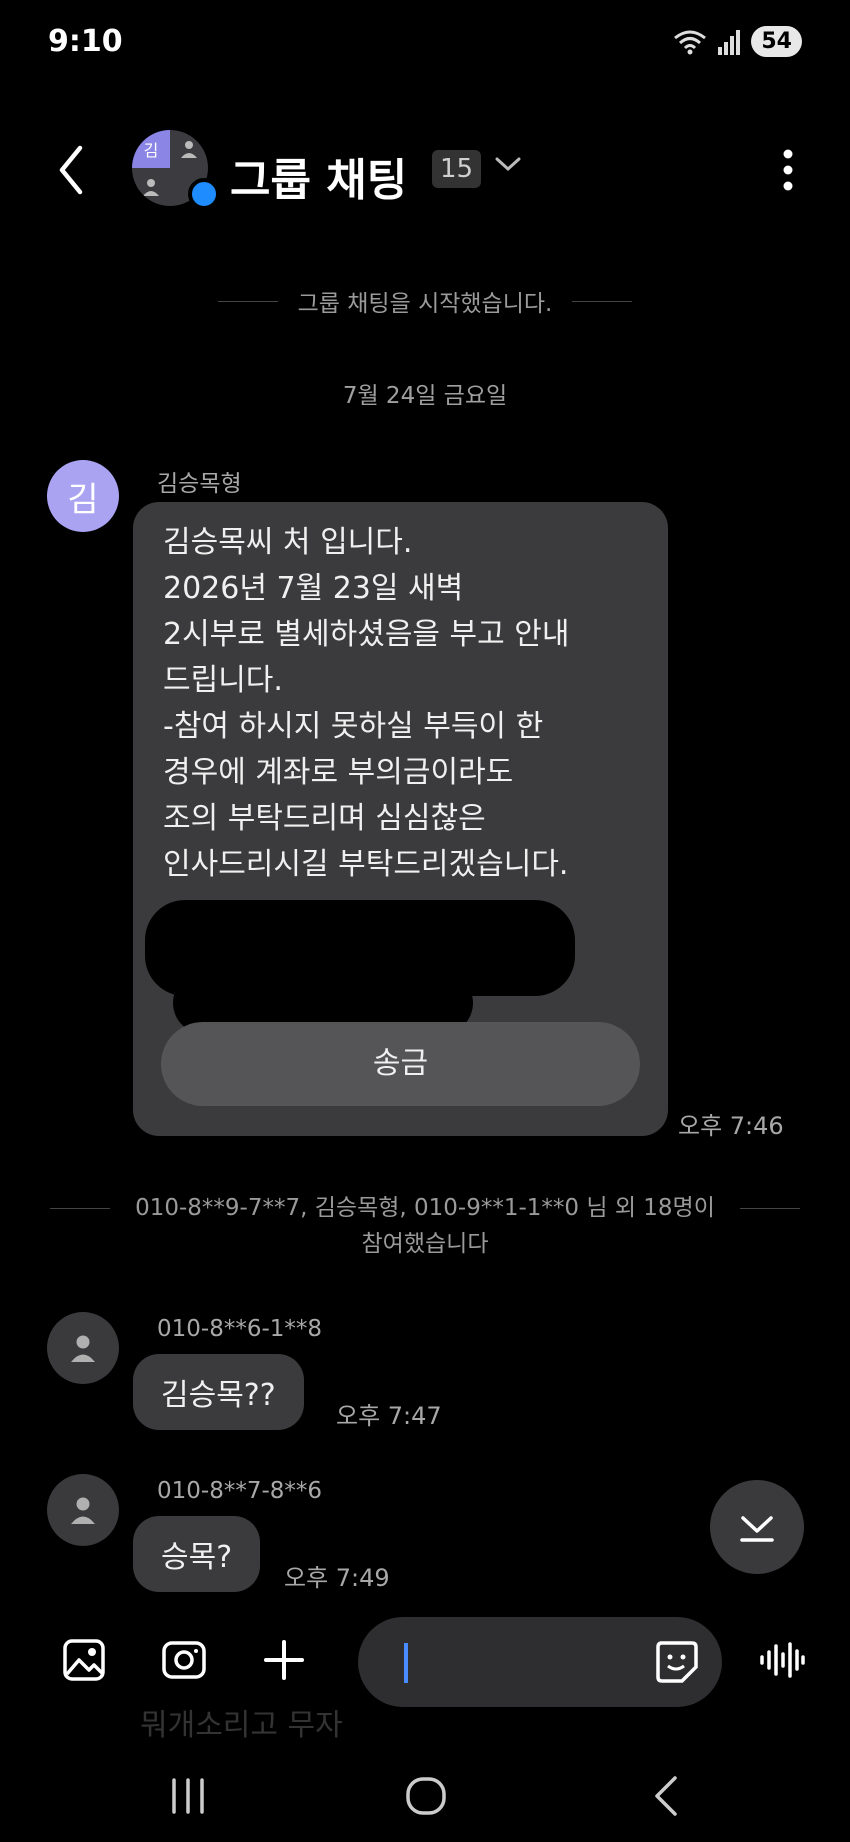 This screenshot has width=850, height=1842. I want to click on camera-icon, so click(184, 1660).